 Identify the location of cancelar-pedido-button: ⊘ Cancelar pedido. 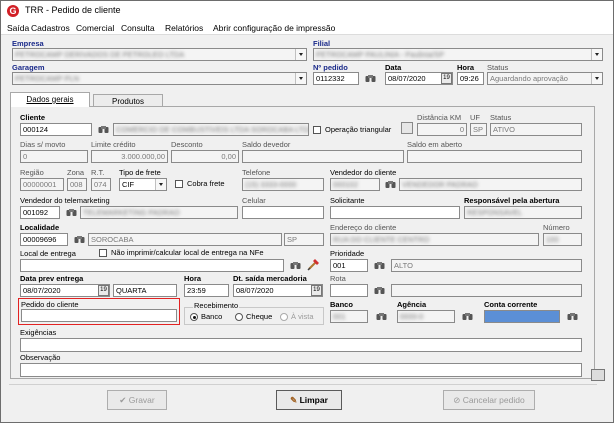
(489, 400).